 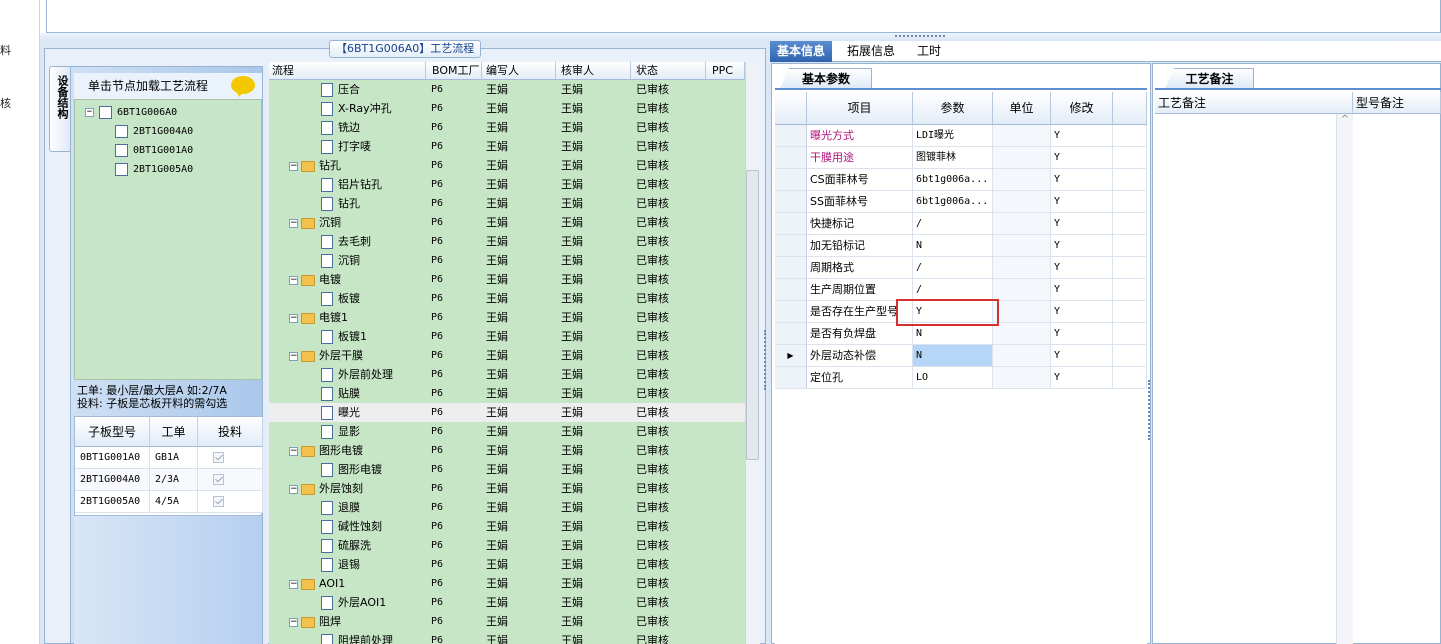 I want to click on process-name-cell: − AOI1, so click(x=357, y=583).